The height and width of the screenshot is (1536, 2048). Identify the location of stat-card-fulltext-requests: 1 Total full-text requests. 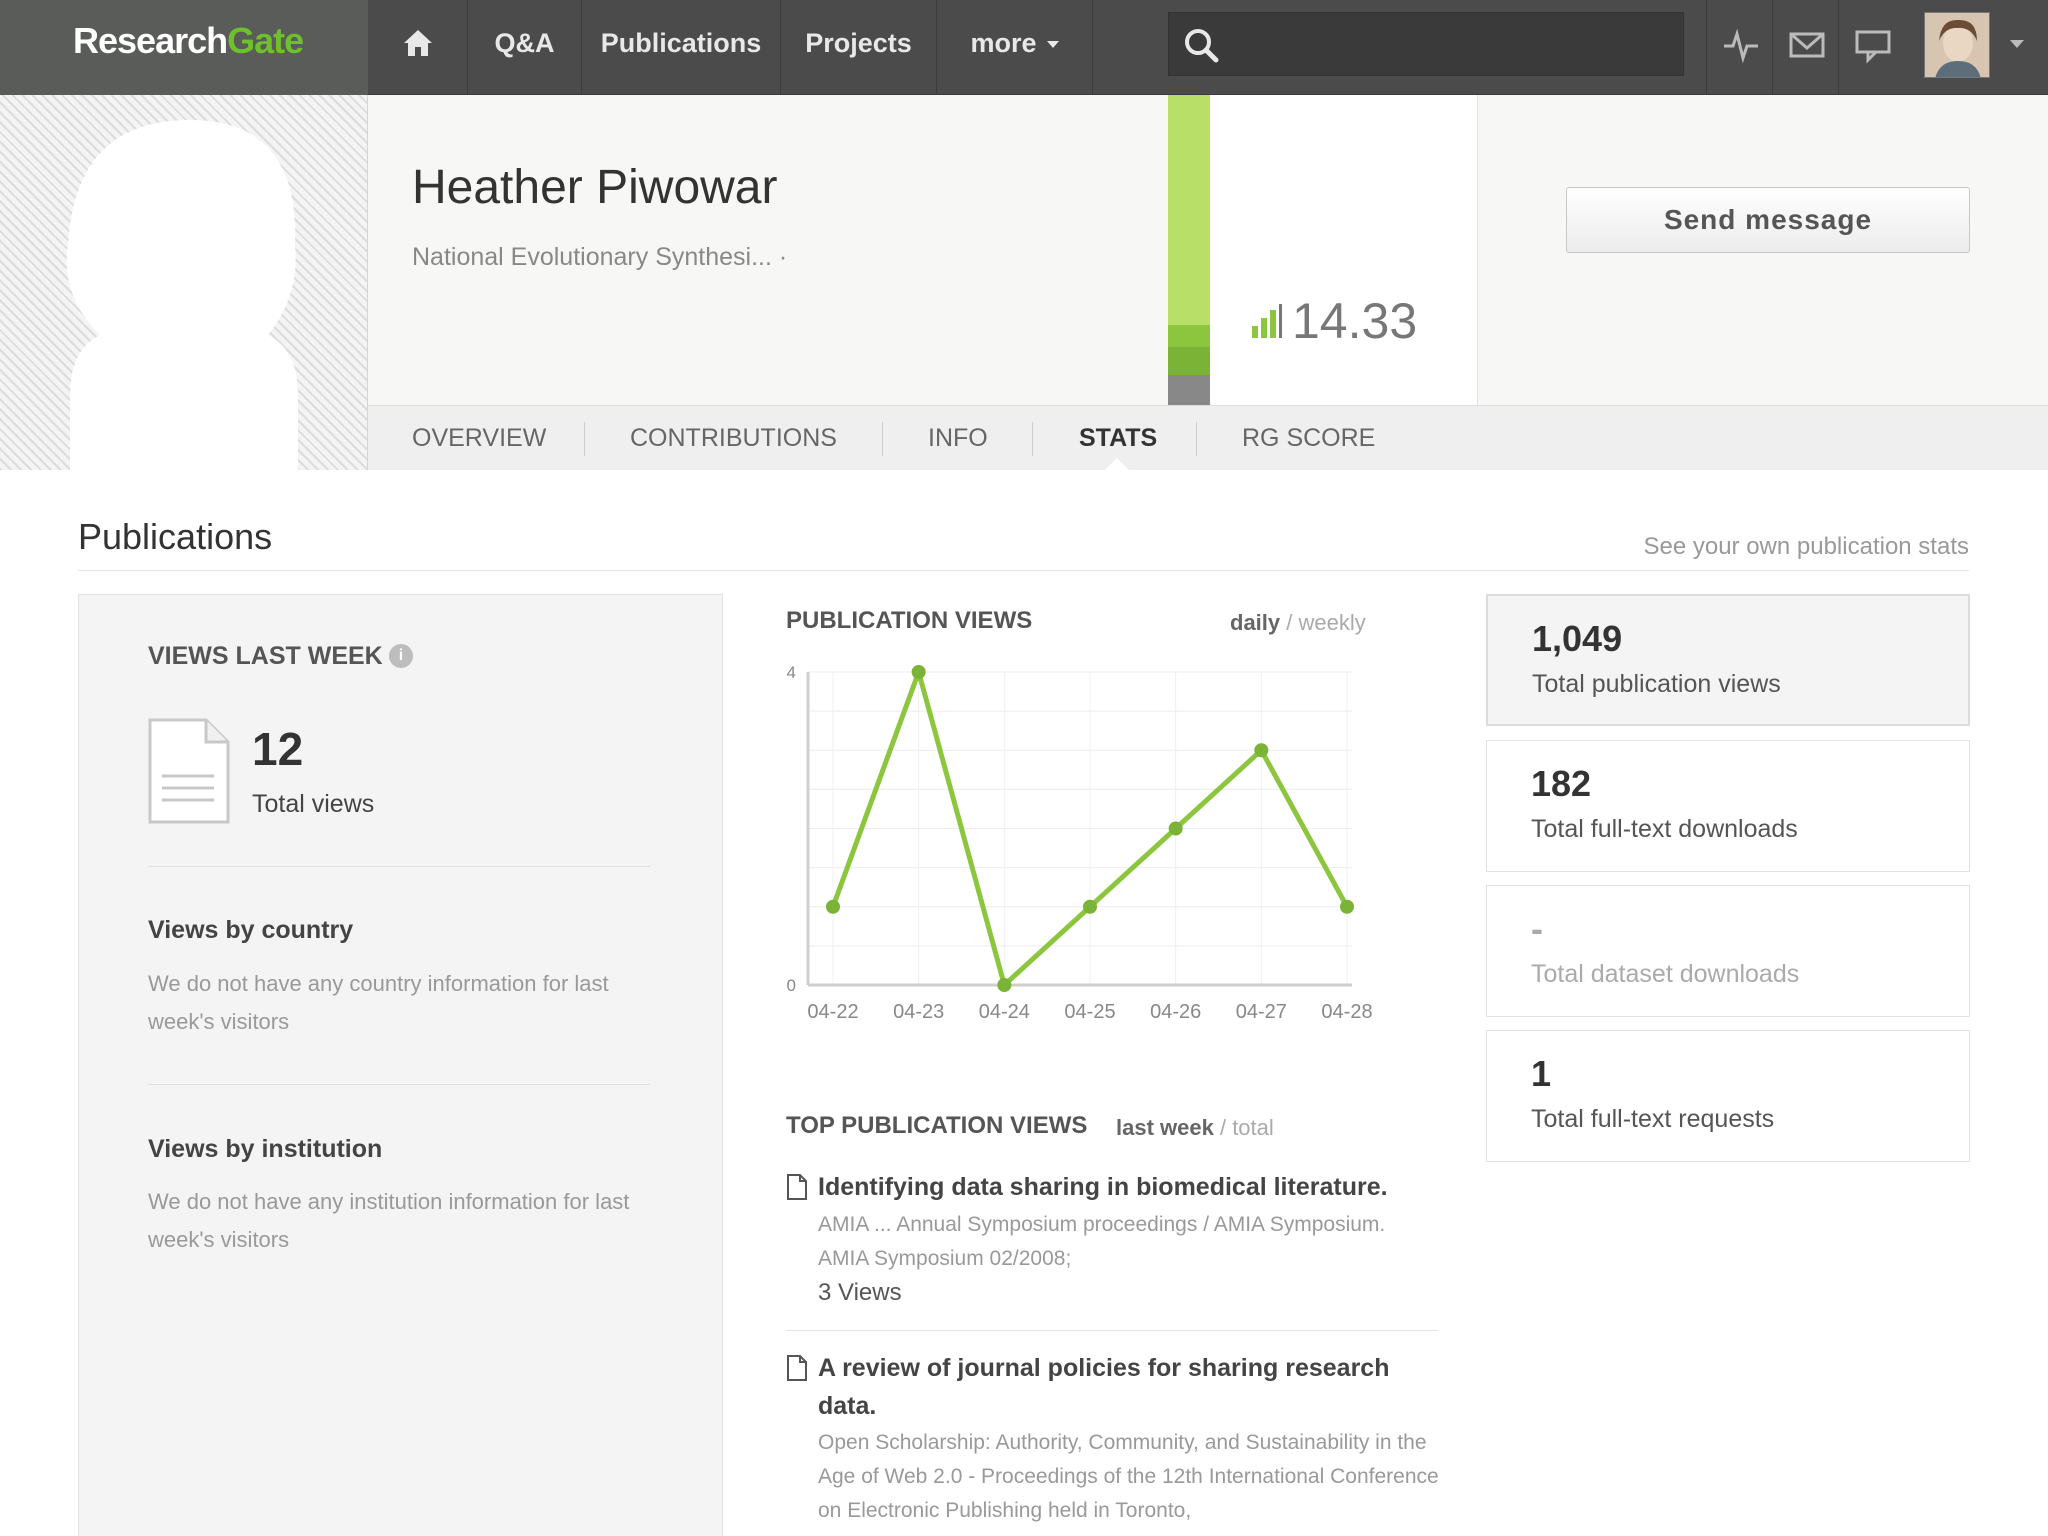
(1728, 1096).